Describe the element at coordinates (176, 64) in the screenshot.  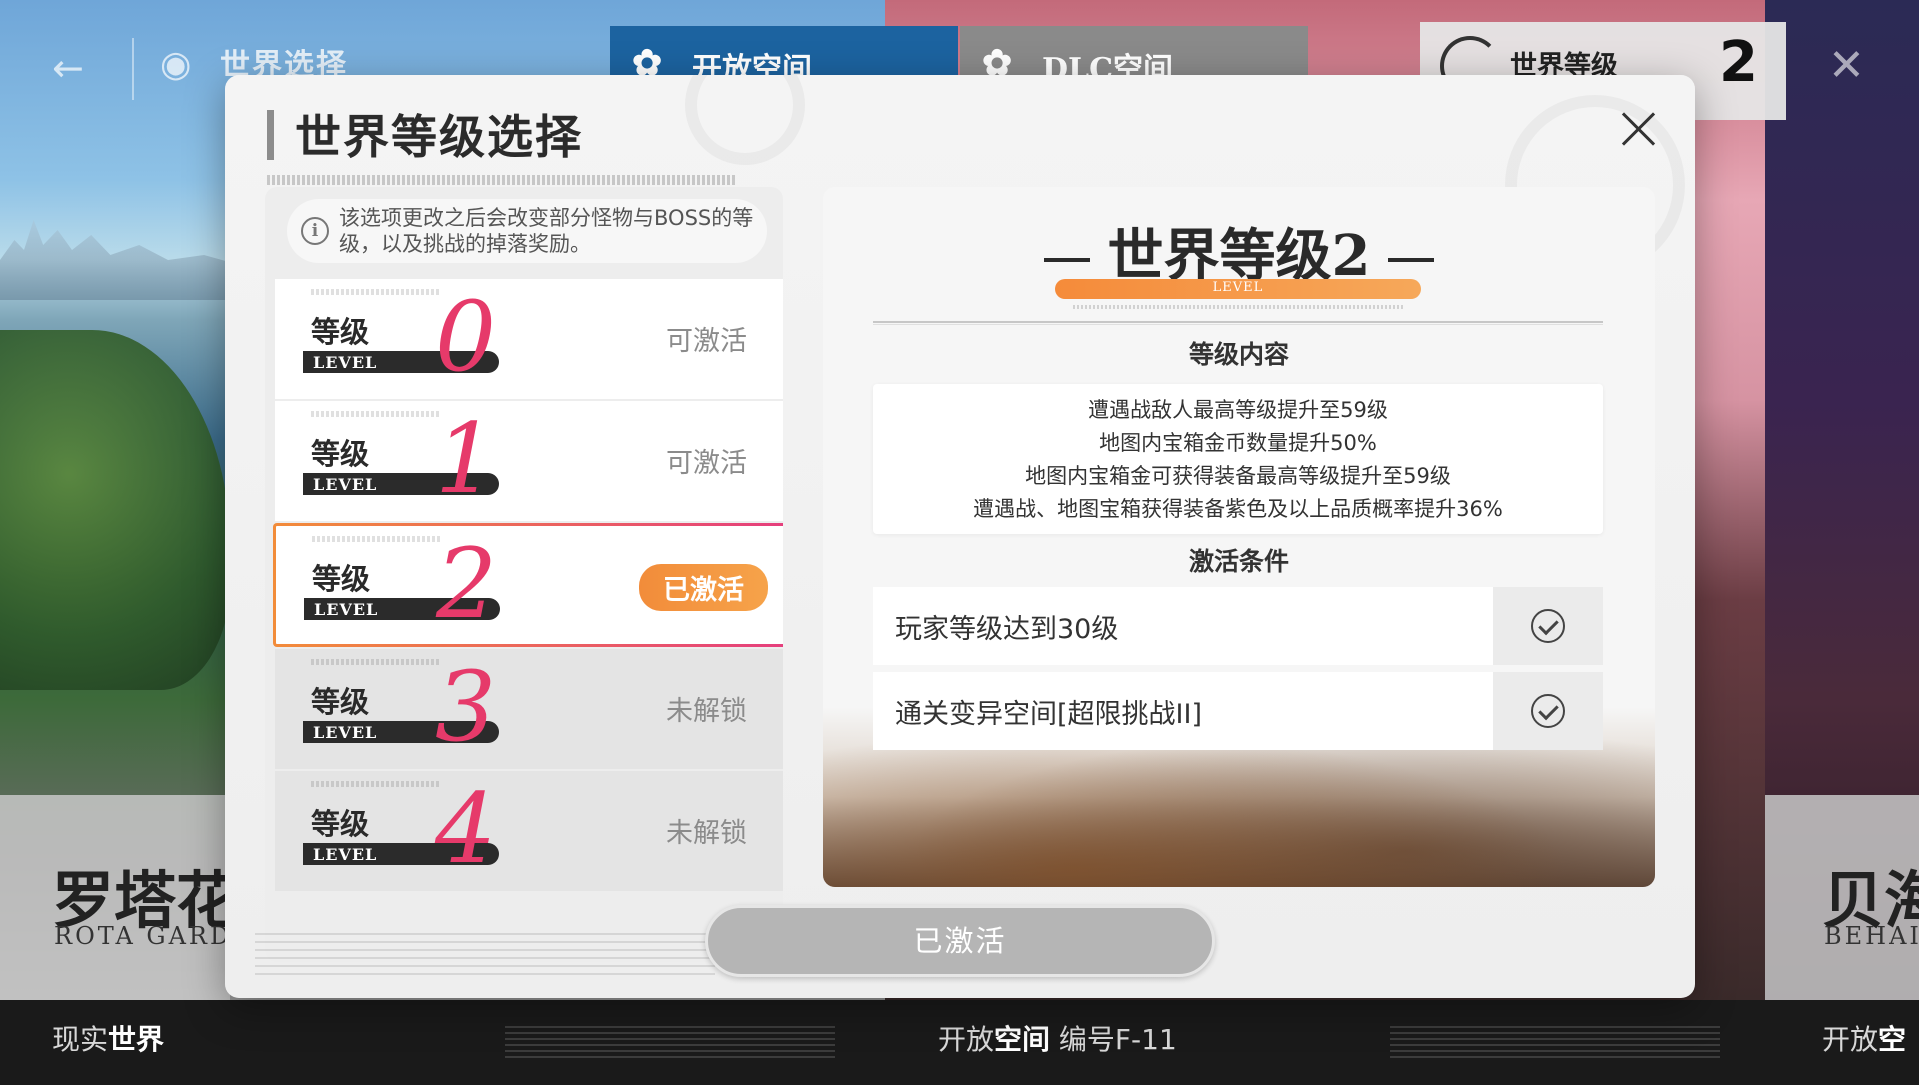
I see `location-pin-icon: ◉` at that location.